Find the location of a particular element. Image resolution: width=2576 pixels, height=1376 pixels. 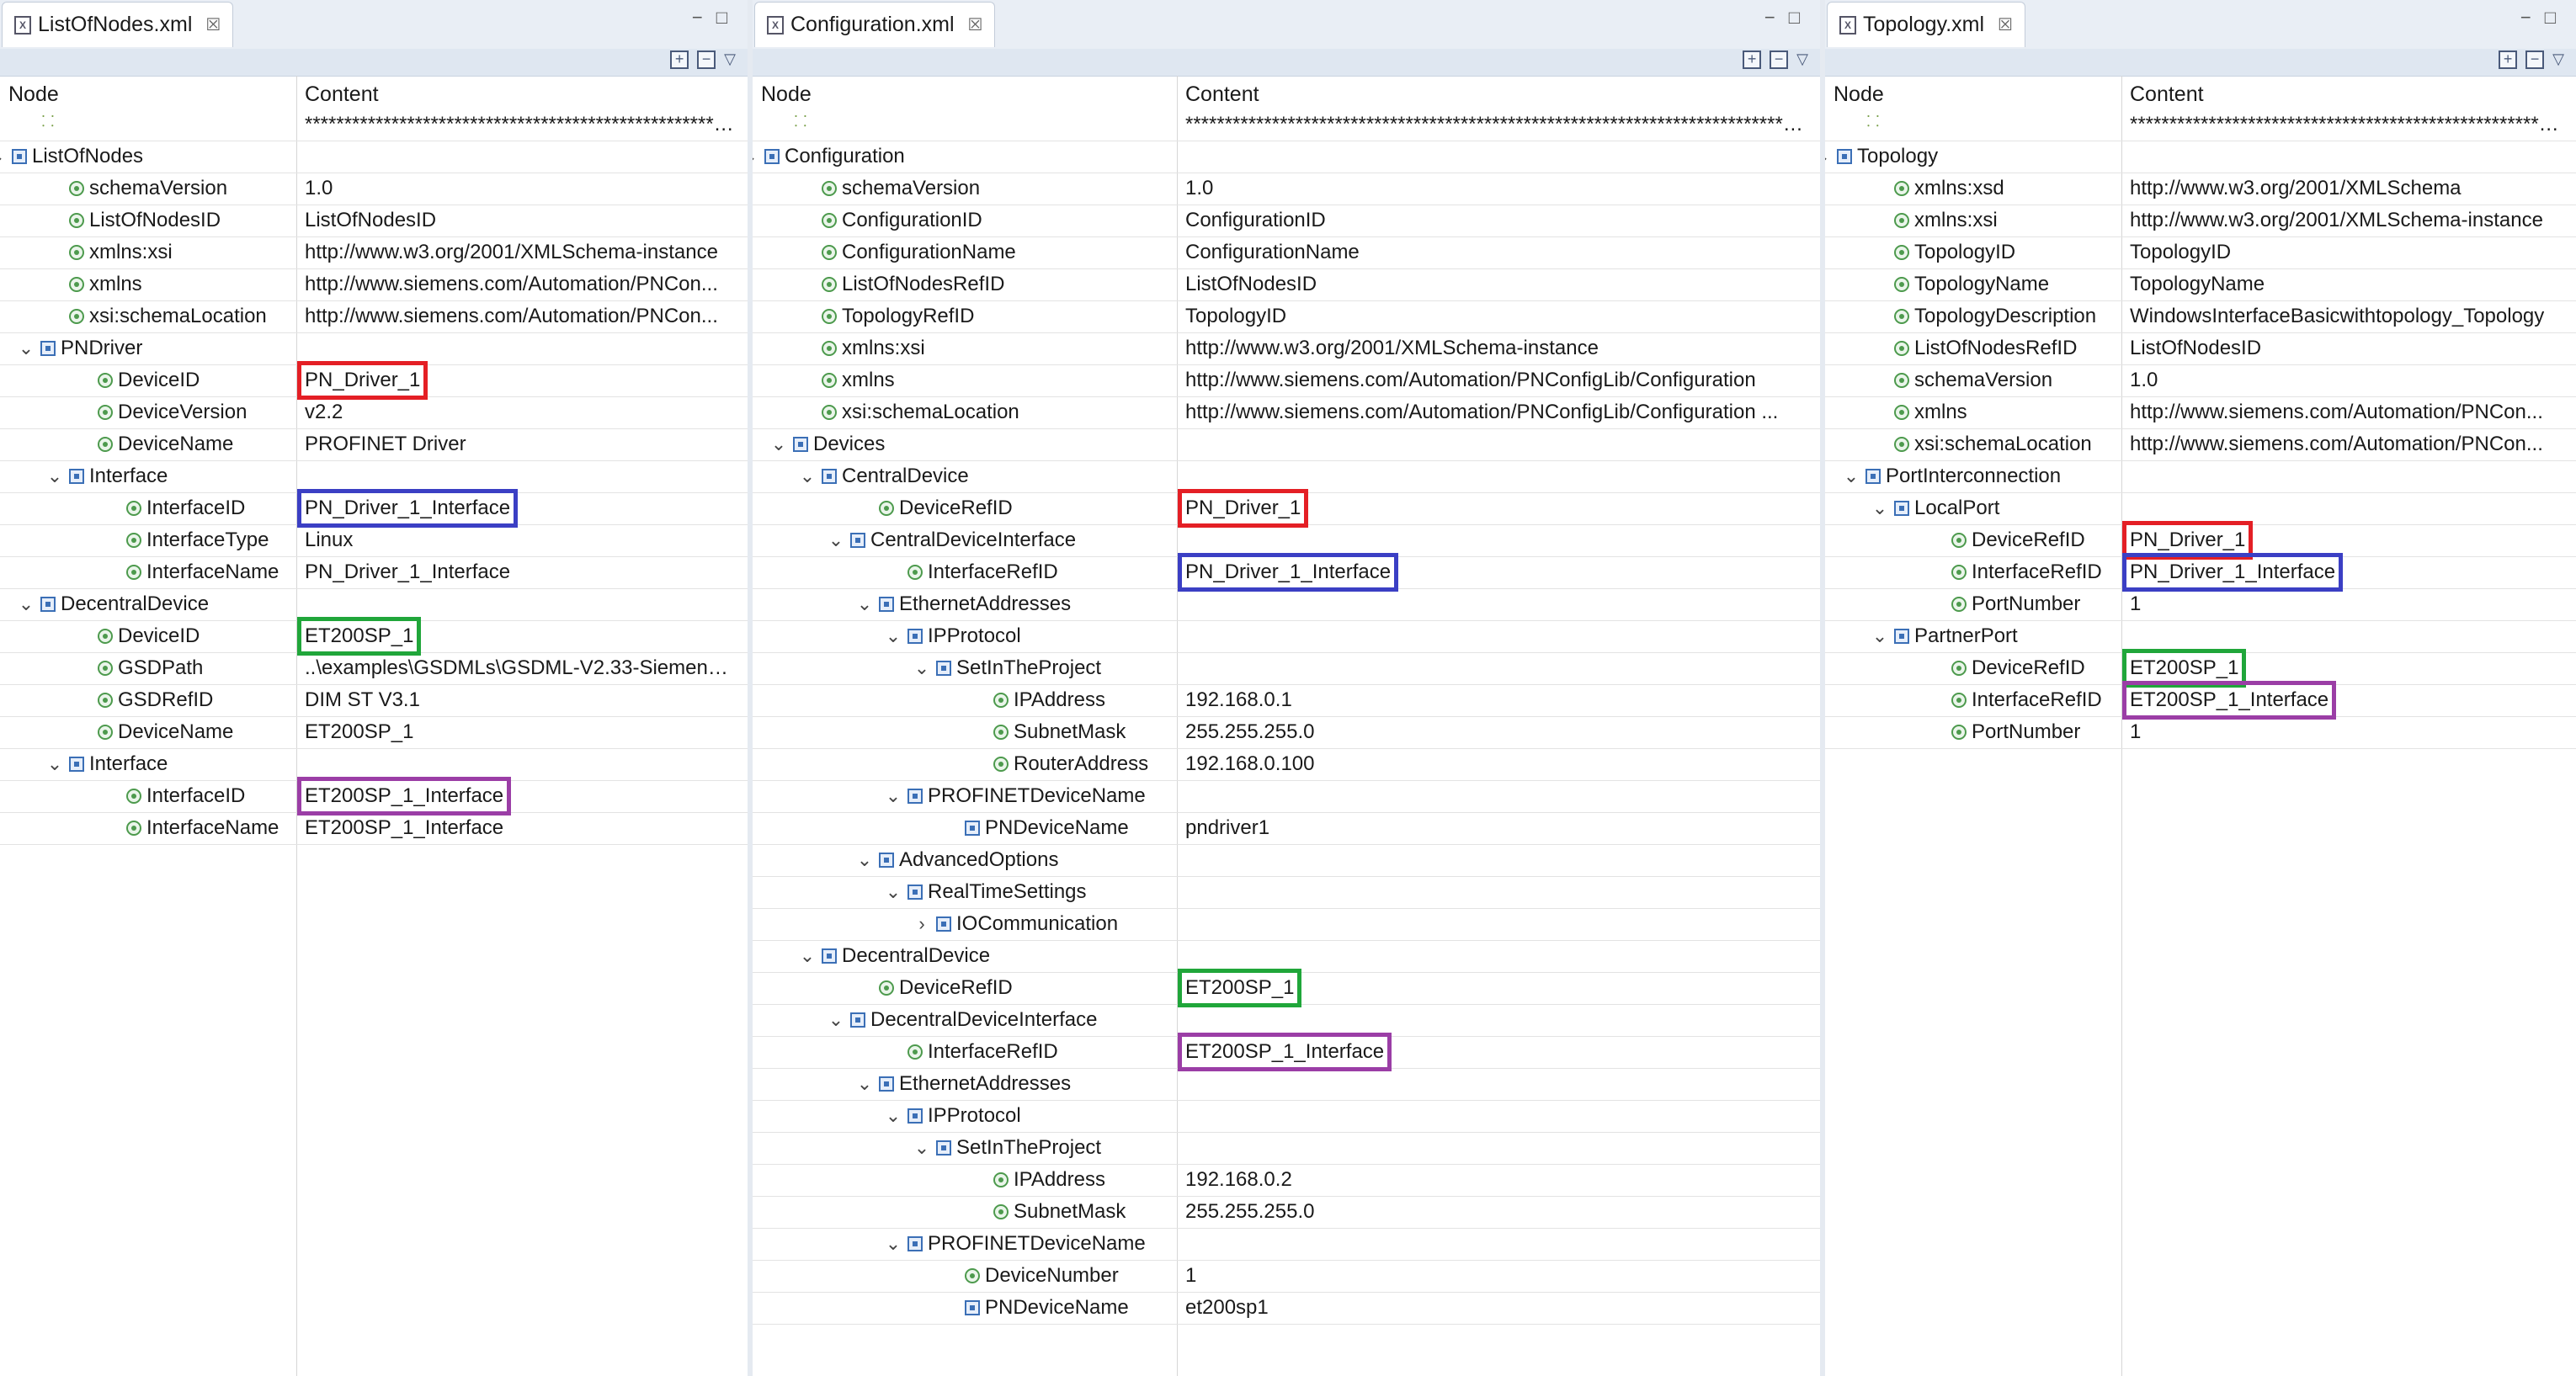

tree-row: TopologyID TopologyID is located at coordinates (2200, 253).